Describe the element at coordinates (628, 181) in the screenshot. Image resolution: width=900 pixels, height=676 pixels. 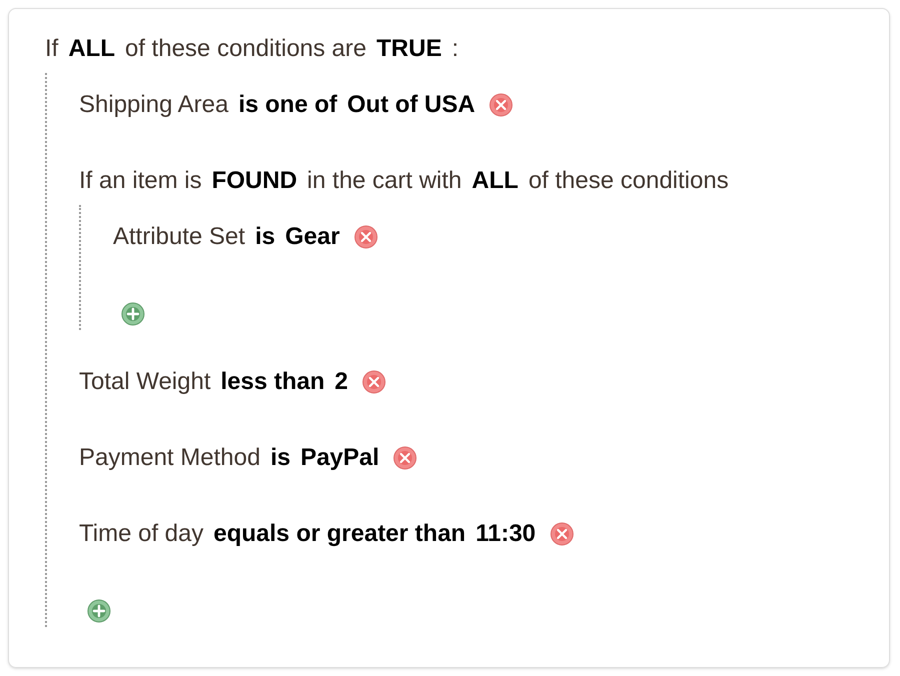
I see `condition-label: of these conditions` at that location.